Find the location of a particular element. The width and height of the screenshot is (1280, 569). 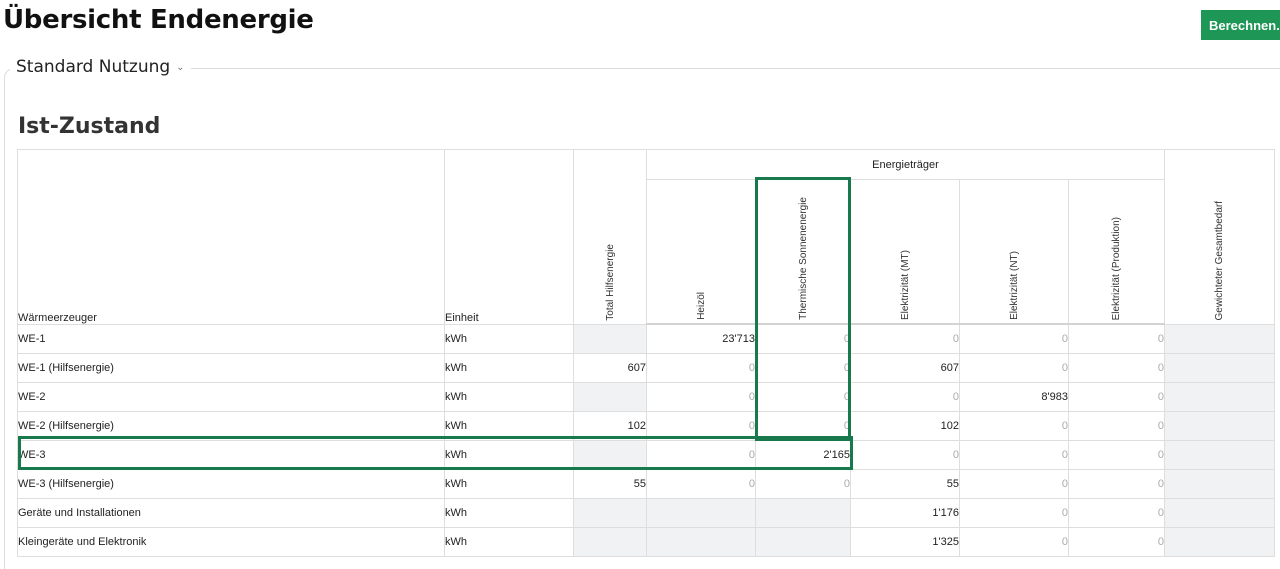

cell-mt: 55 is located at coordinates (905, 484).